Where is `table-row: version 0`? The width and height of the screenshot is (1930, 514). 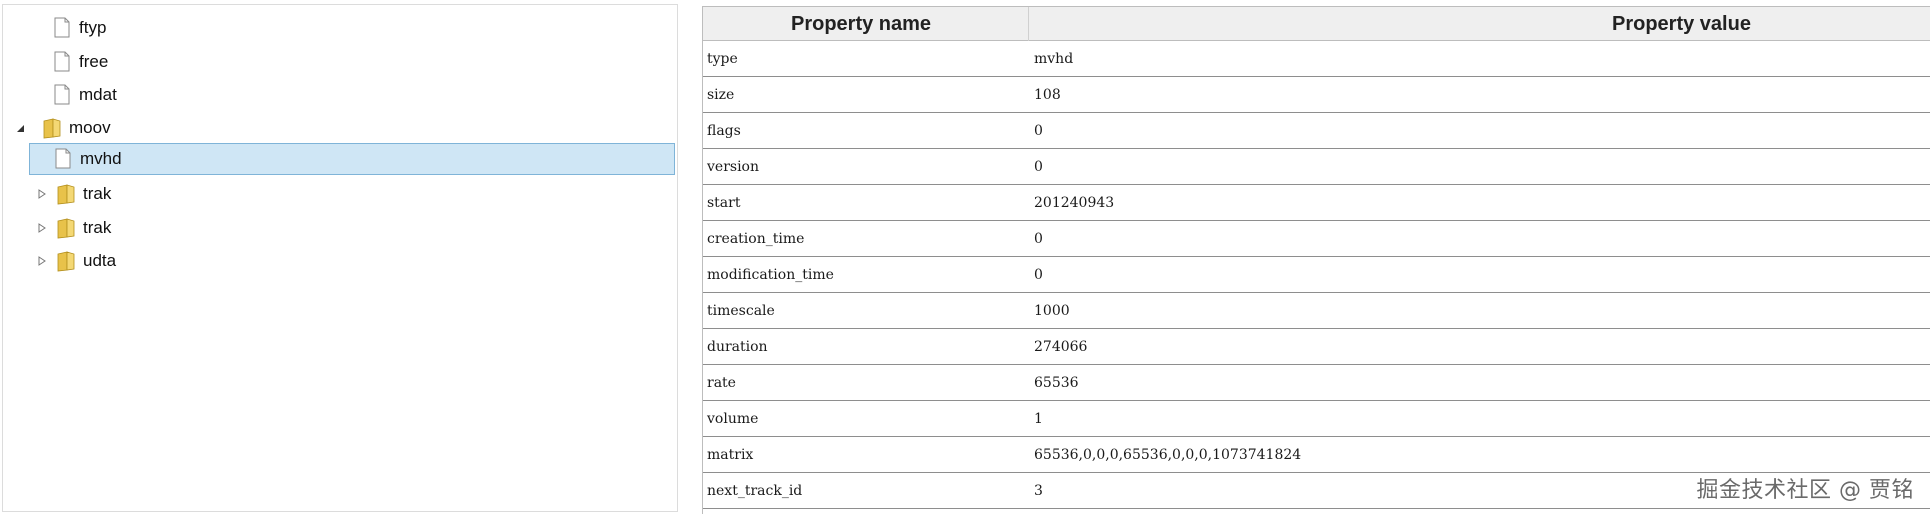 table-row: version 0 is located at coordinates (1316, 167).